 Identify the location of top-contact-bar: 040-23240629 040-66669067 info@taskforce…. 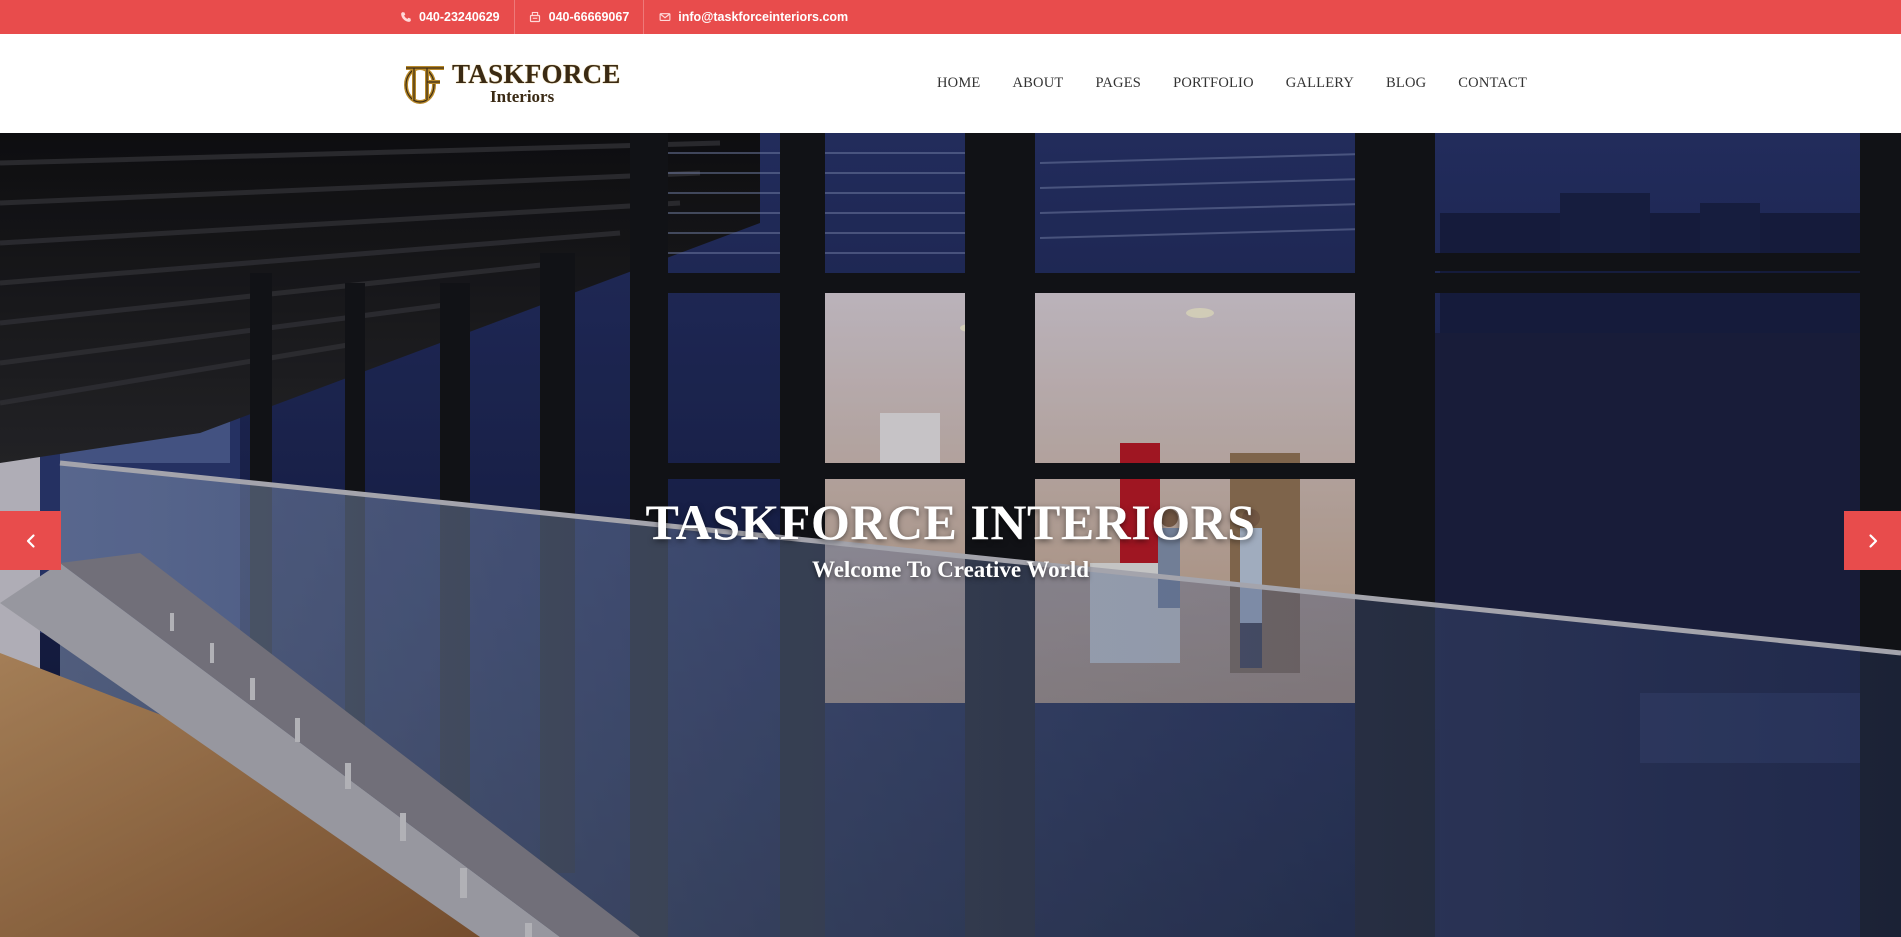
(950, 17).